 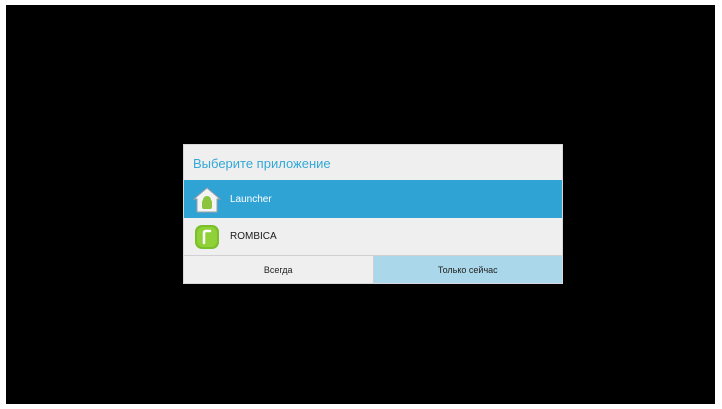 What do you see at coordinates (251, 199) in the screenshot?
I see `app-item-label: Launcher` at bounding box center [251, 199].